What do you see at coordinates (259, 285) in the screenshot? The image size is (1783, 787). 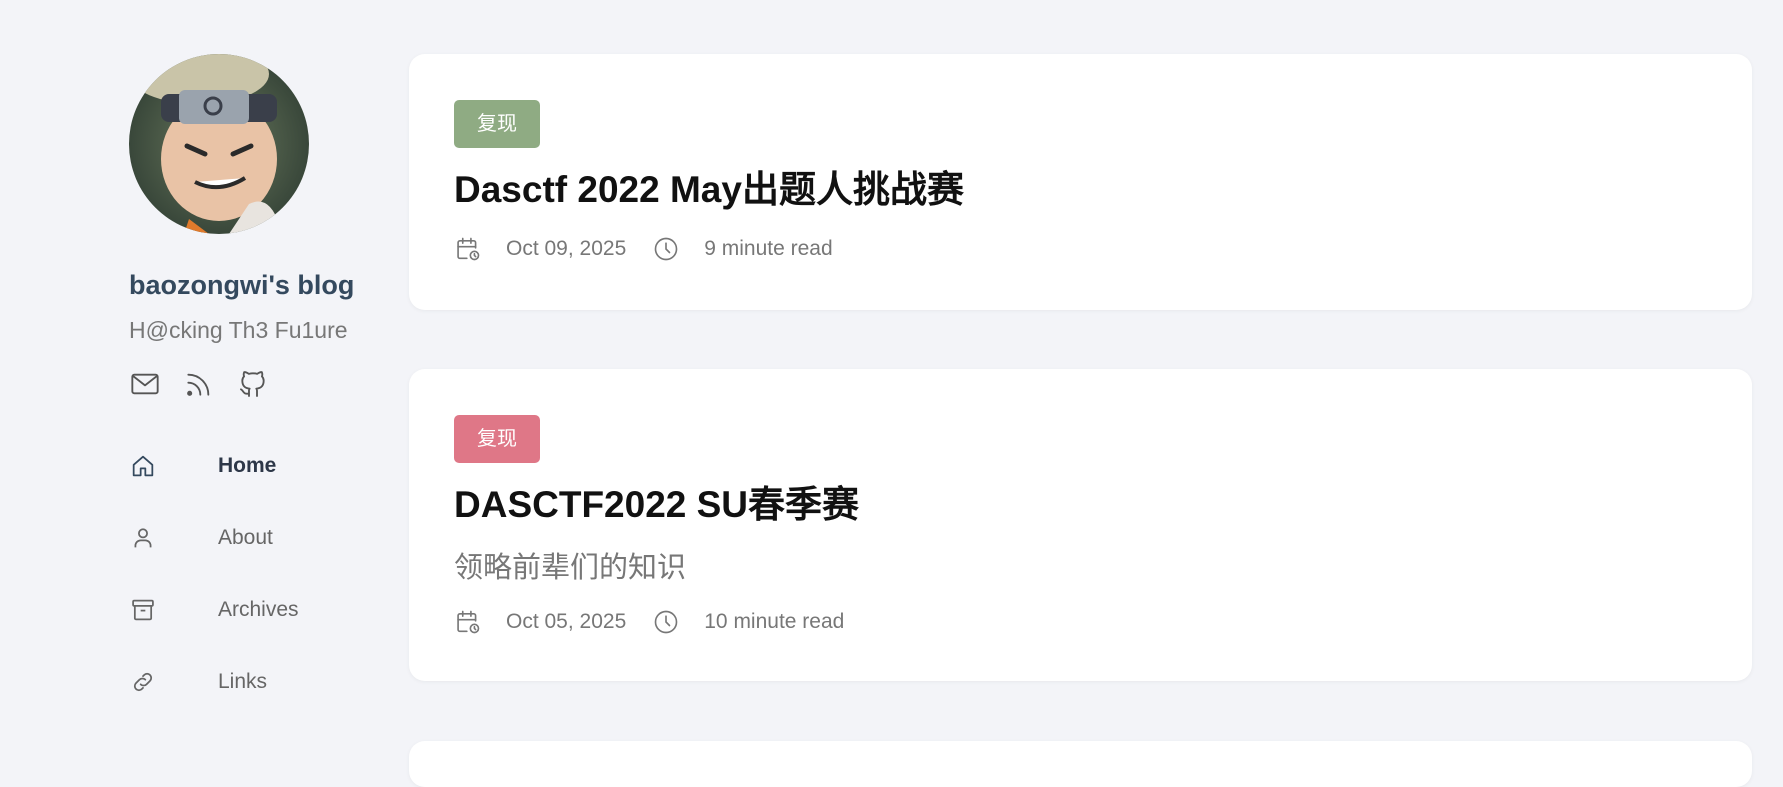 I see `blog-title: baozongwi's blog` at bounding box center [259, 285].